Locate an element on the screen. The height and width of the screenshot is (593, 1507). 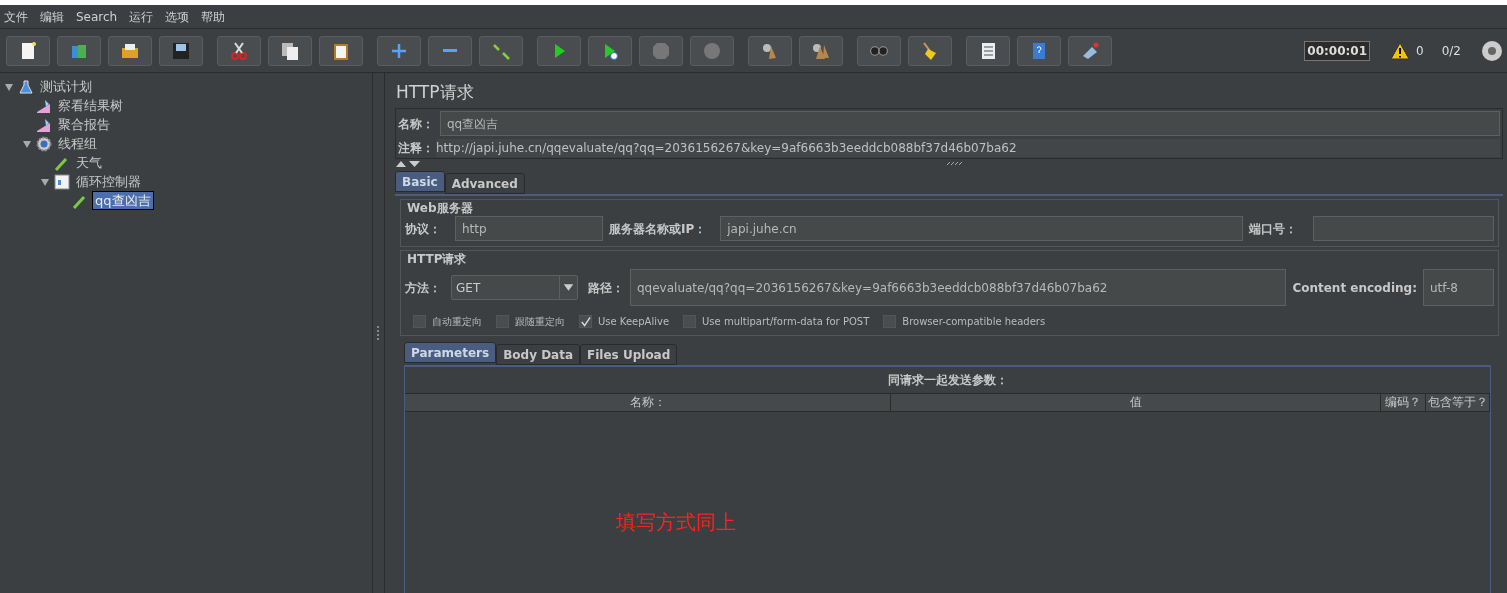
tree-item: qq查凶吉 is located at coordinates (123, 200).